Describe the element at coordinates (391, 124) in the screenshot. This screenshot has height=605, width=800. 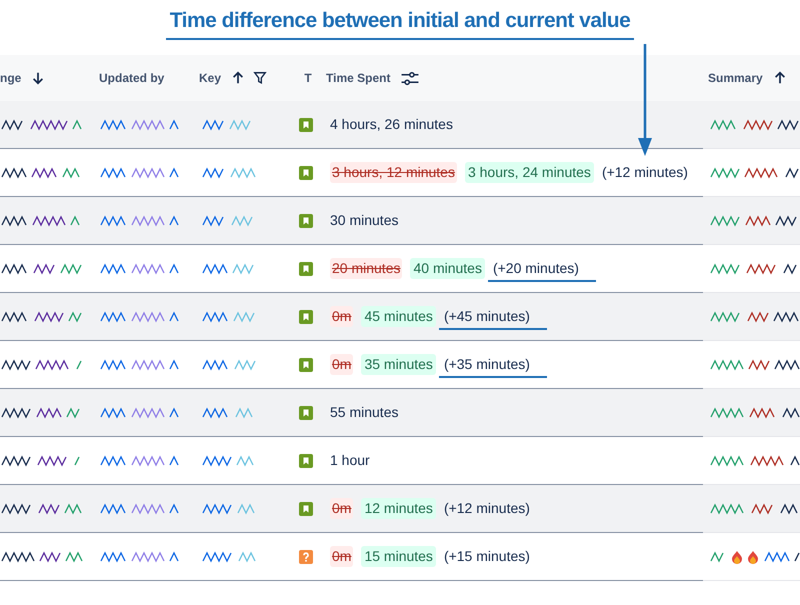
I see `time-spent-value: 4 hours, 26 minutes` at that location.